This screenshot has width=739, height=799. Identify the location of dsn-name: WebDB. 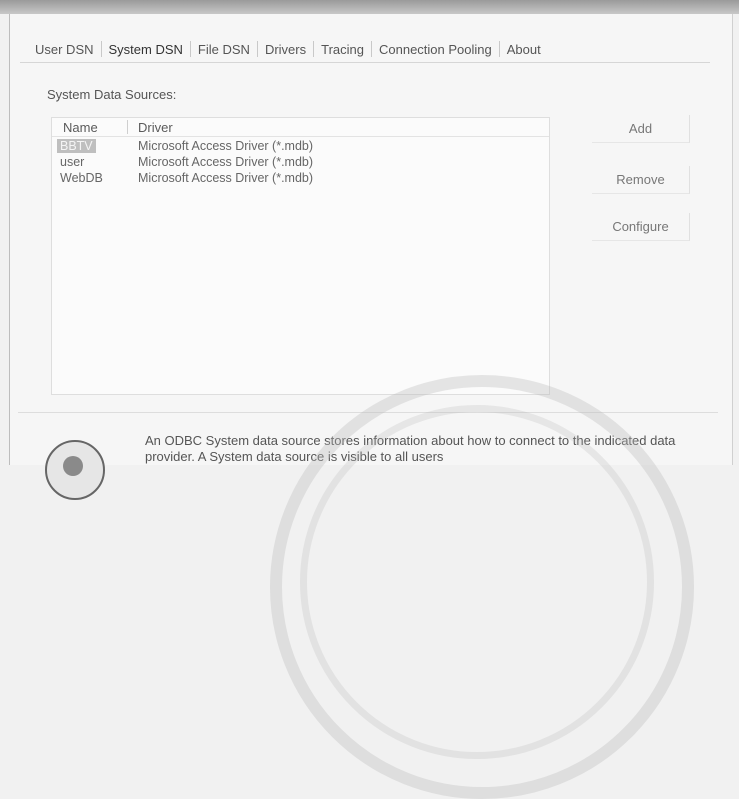
(81, 178).